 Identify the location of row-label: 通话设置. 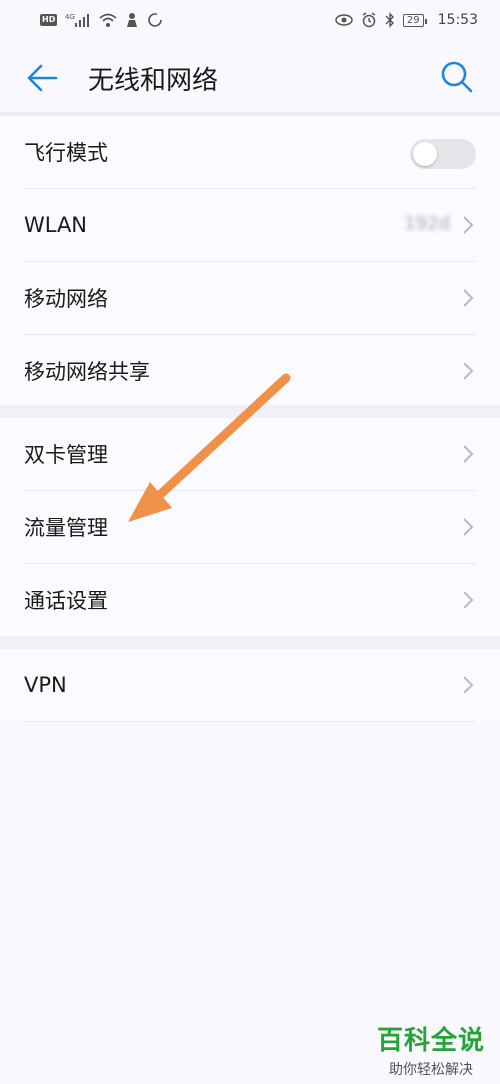
(66, 601).